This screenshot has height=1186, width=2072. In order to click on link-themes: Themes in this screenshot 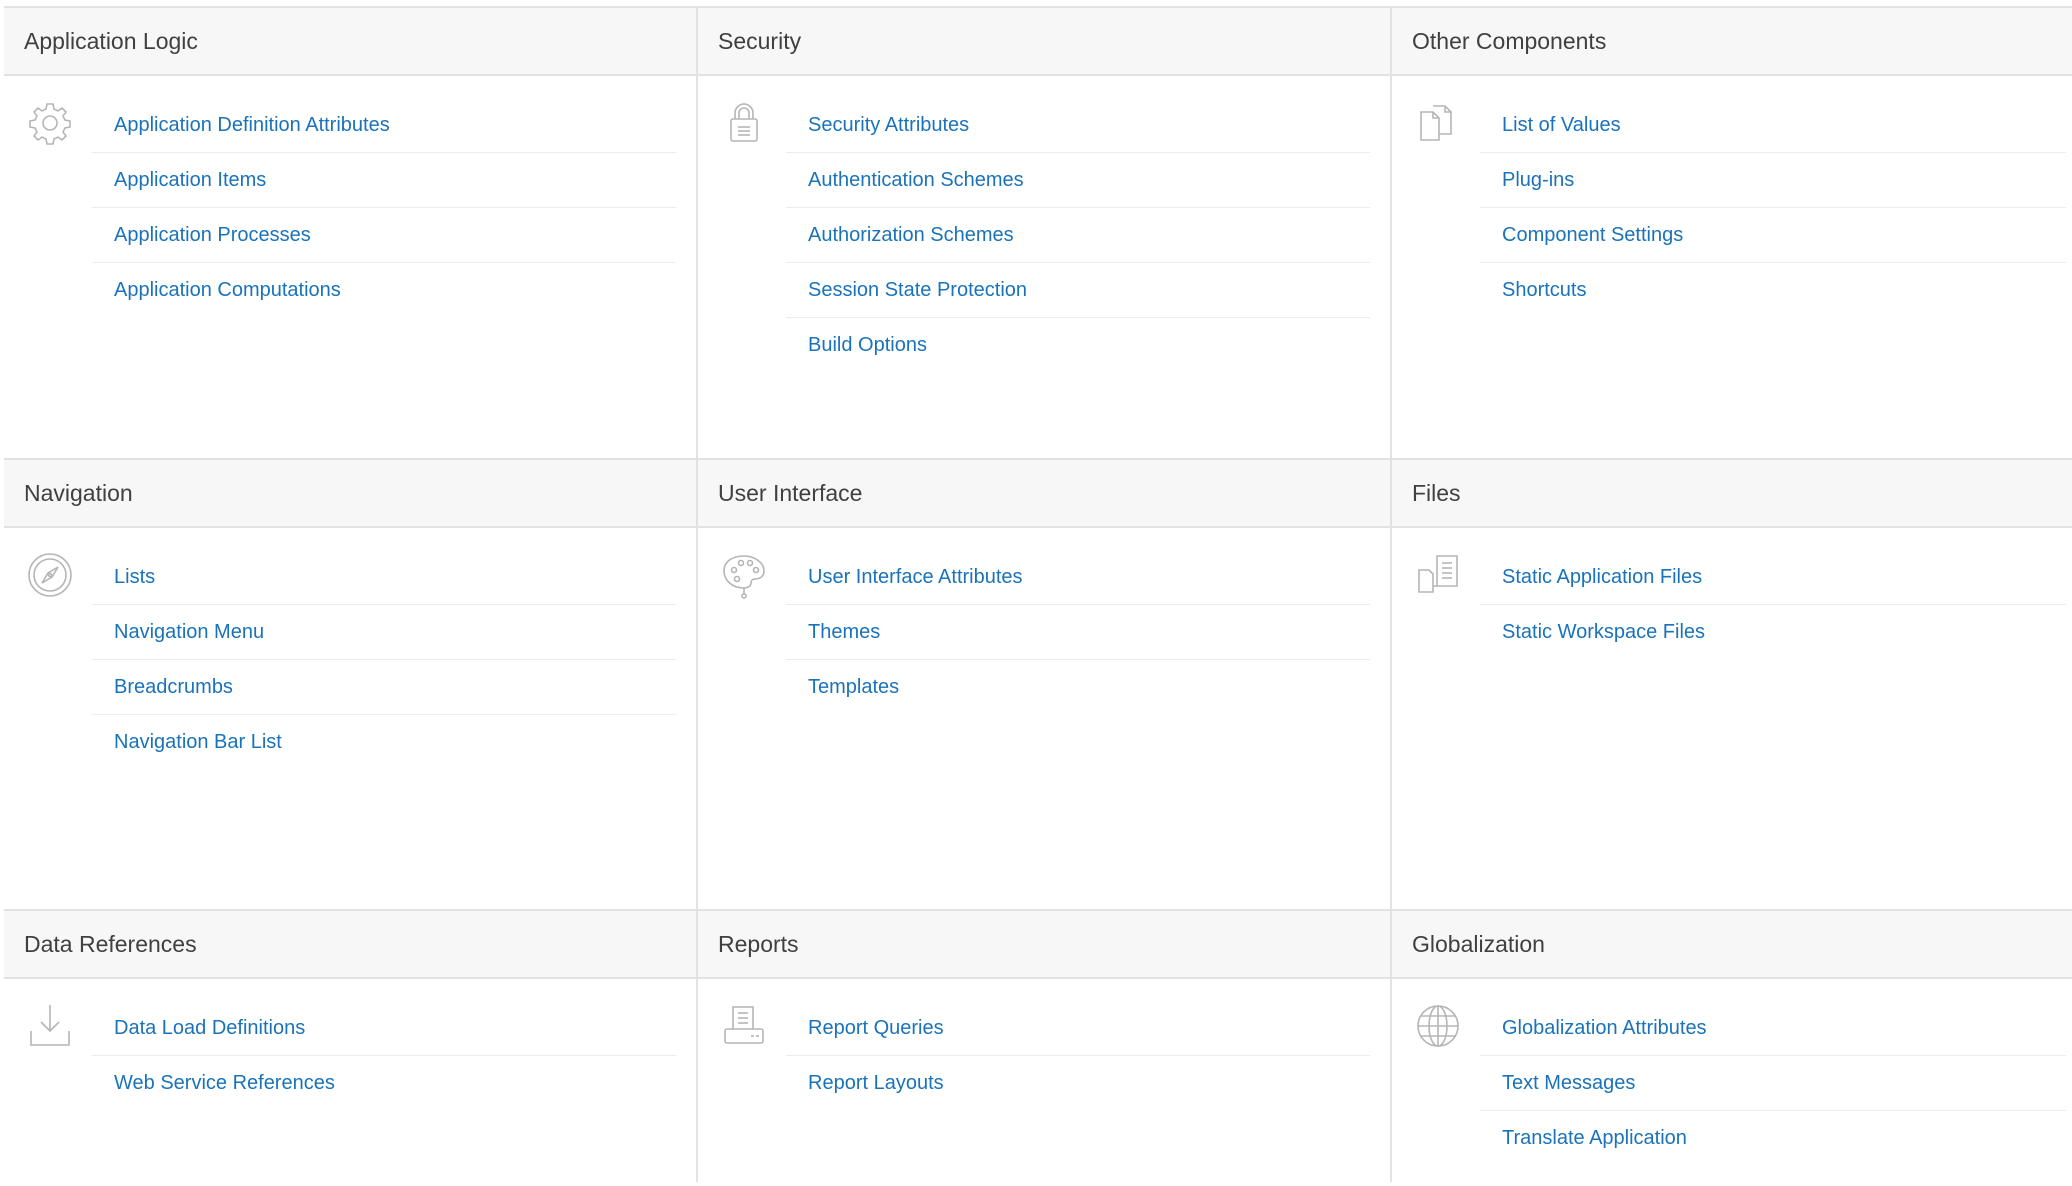, I will do `click(844, 632)`.